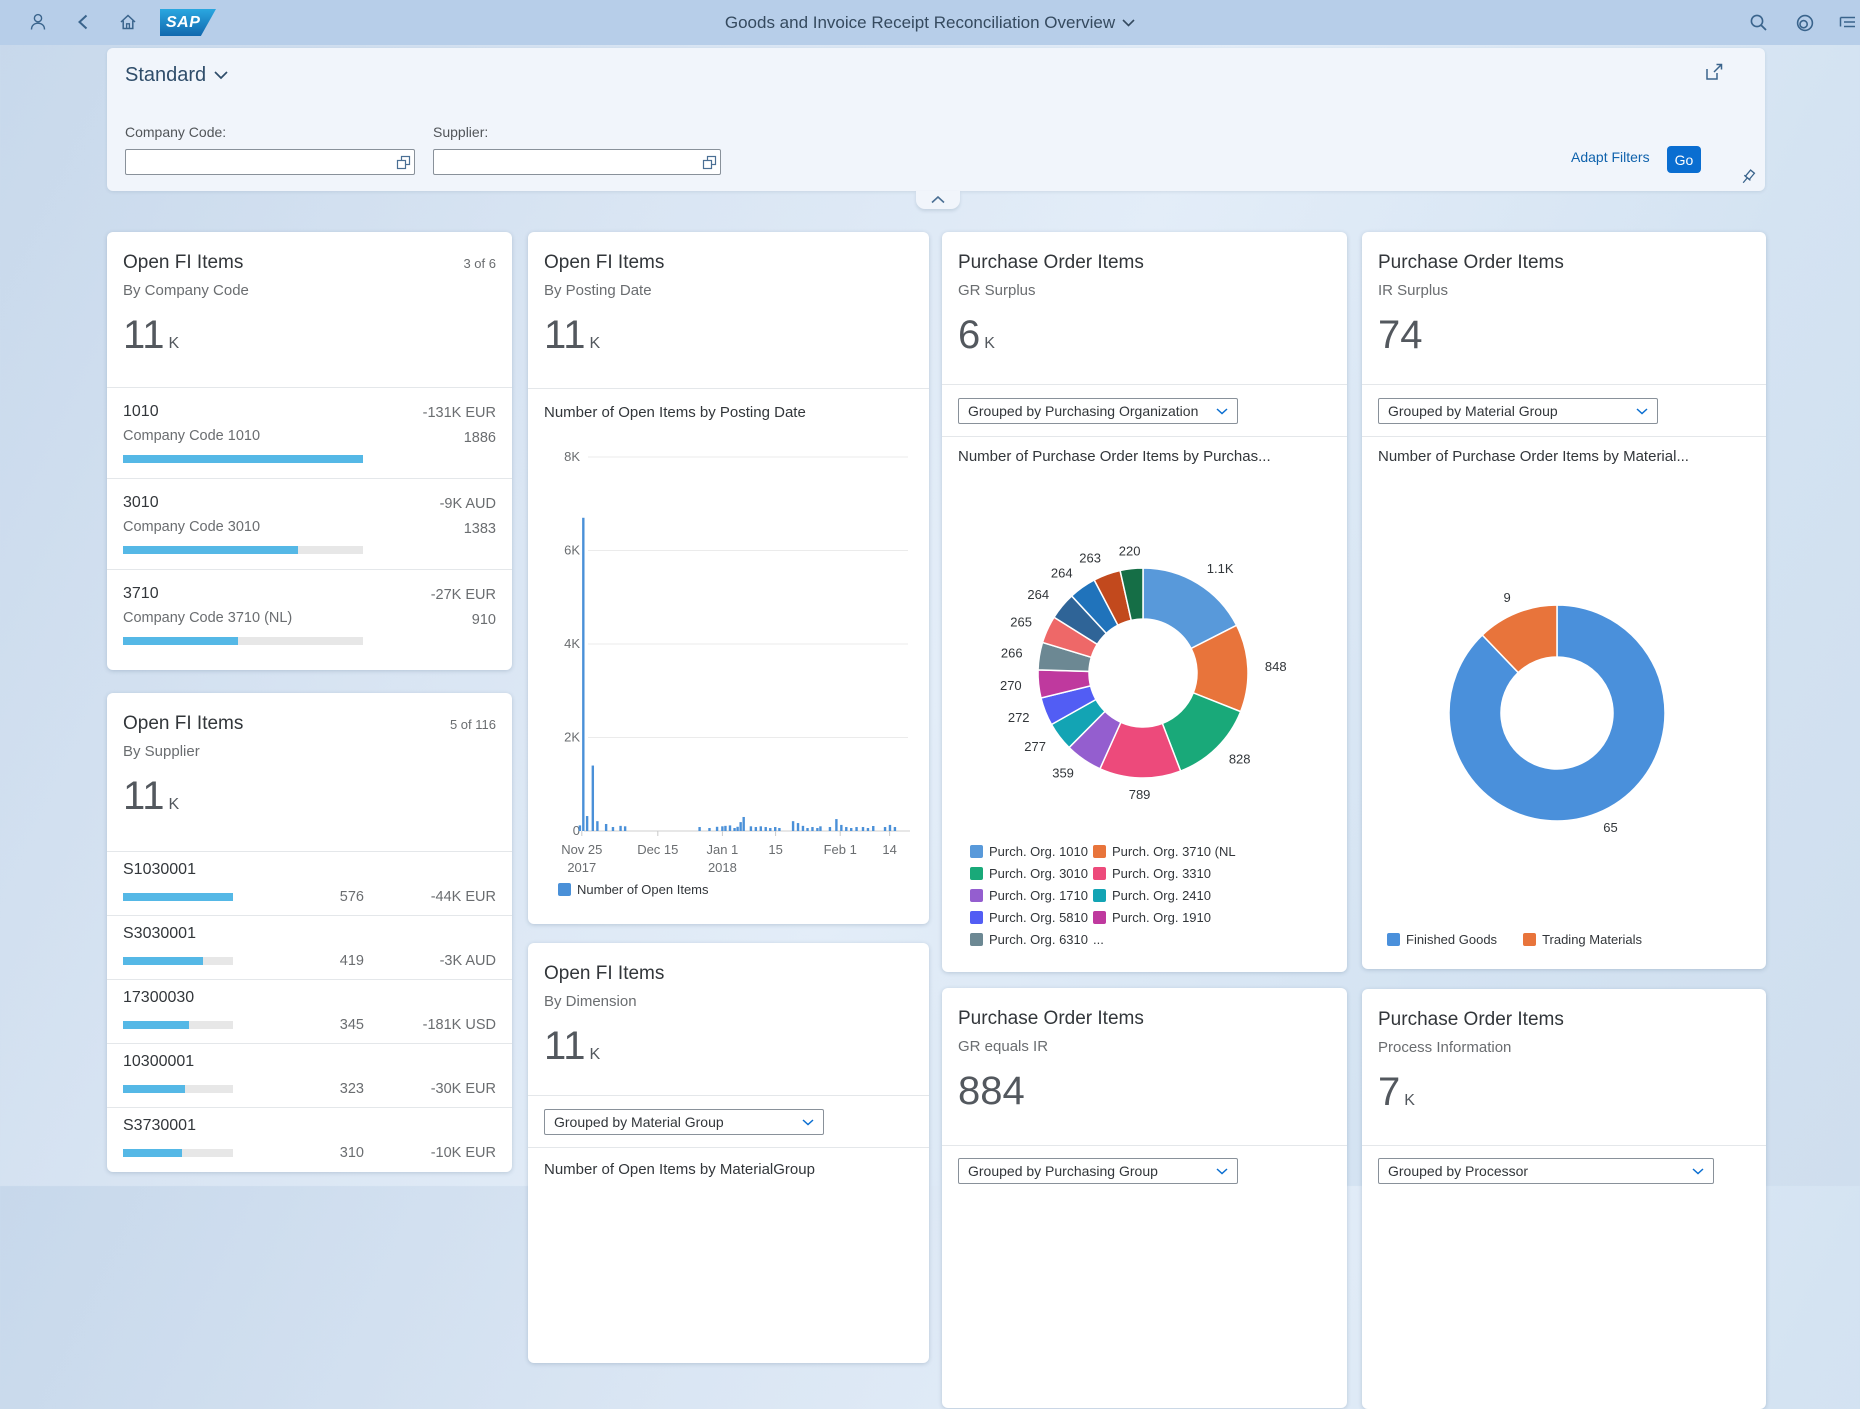 The image size is (1860, 1409). I want to click on chart-legend: Number of Open Items, so click(633, 889).